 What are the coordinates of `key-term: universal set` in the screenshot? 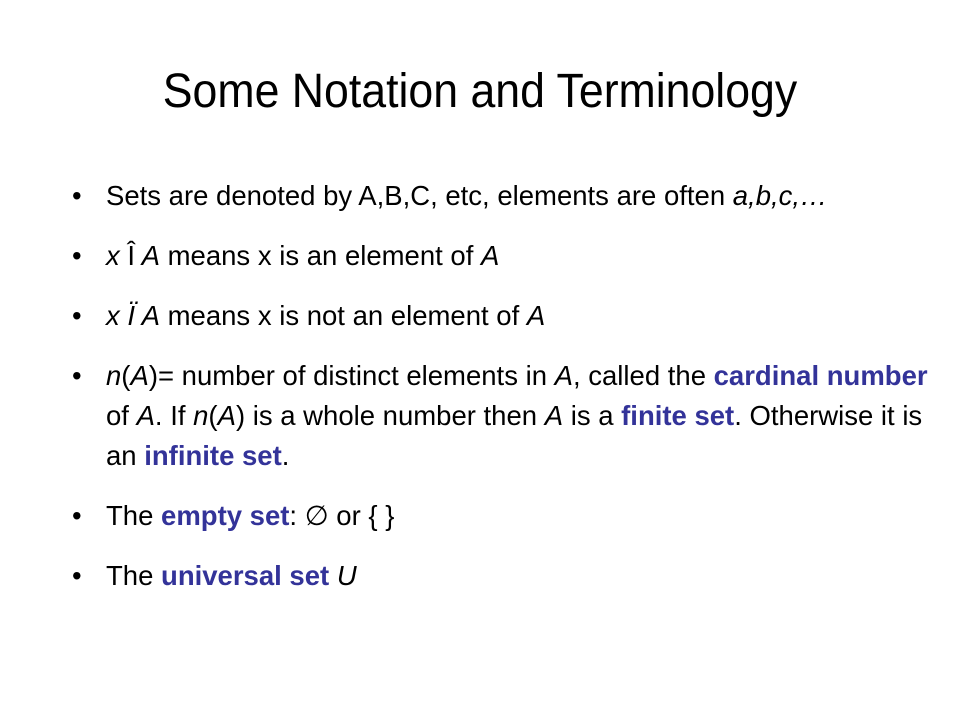 It's located at (245, 575).